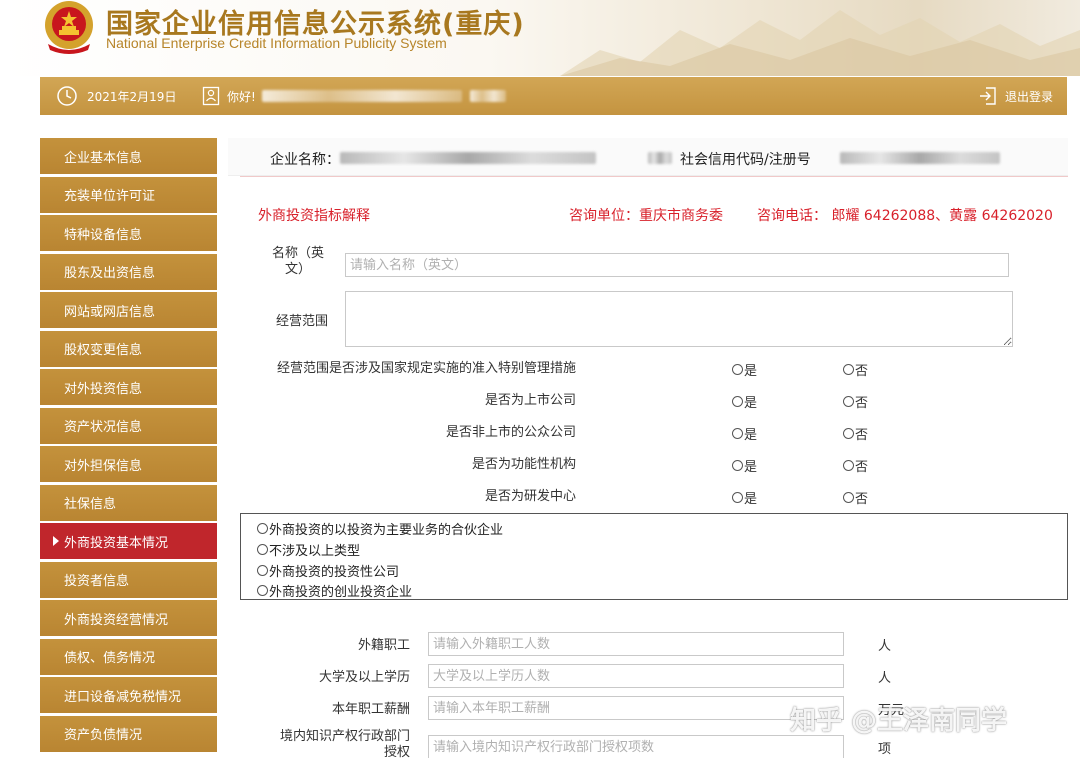 This screenshot has height=758, width=1080. I want to click on business-scope-label: 经营范围, so click(301, 321).